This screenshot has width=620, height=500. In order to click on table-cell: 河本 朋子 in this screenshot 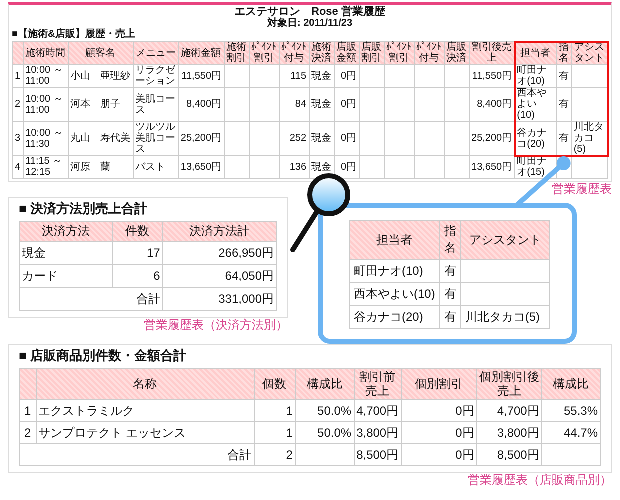, I will do `click(101, 105)`.